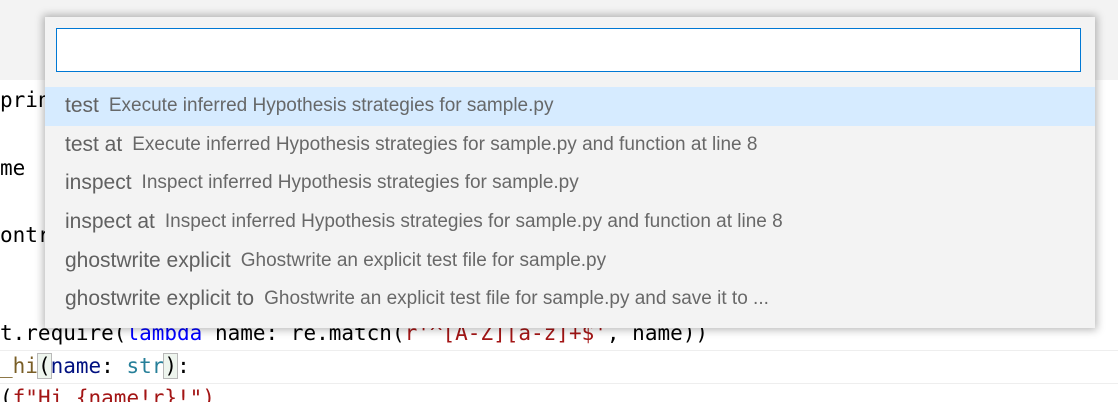 The width and height of the screenshot is (1118, 402). What do you see at coordinates (13, 168) in the screenshot?
I see `code-fragment: me` at bounding box center [13, 168].